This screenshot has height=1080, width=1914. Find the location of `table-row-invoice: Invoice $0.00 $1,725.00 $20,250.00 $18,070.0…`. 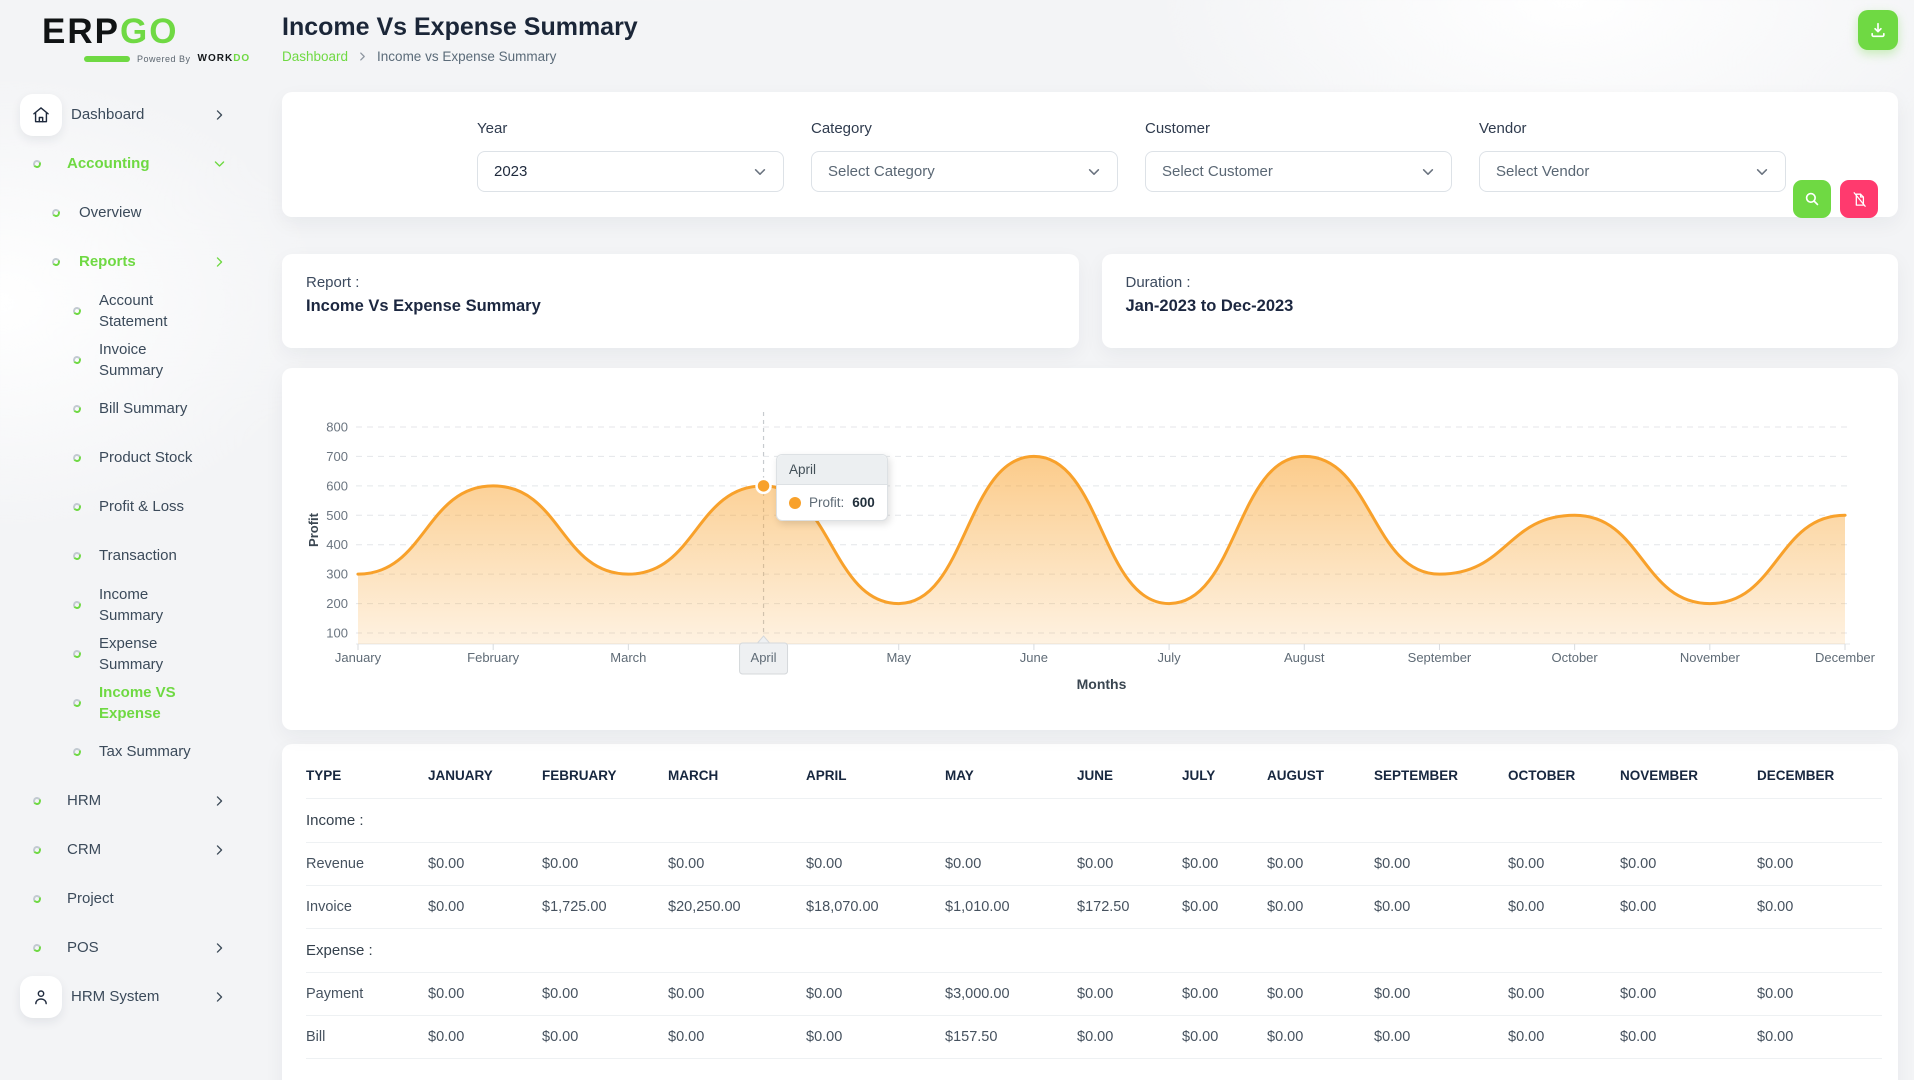

table-row-invoice: Invoice $0.00 $1,725.00 $20,250.00 $18,070.0… is located at coordinates (1094, 907).